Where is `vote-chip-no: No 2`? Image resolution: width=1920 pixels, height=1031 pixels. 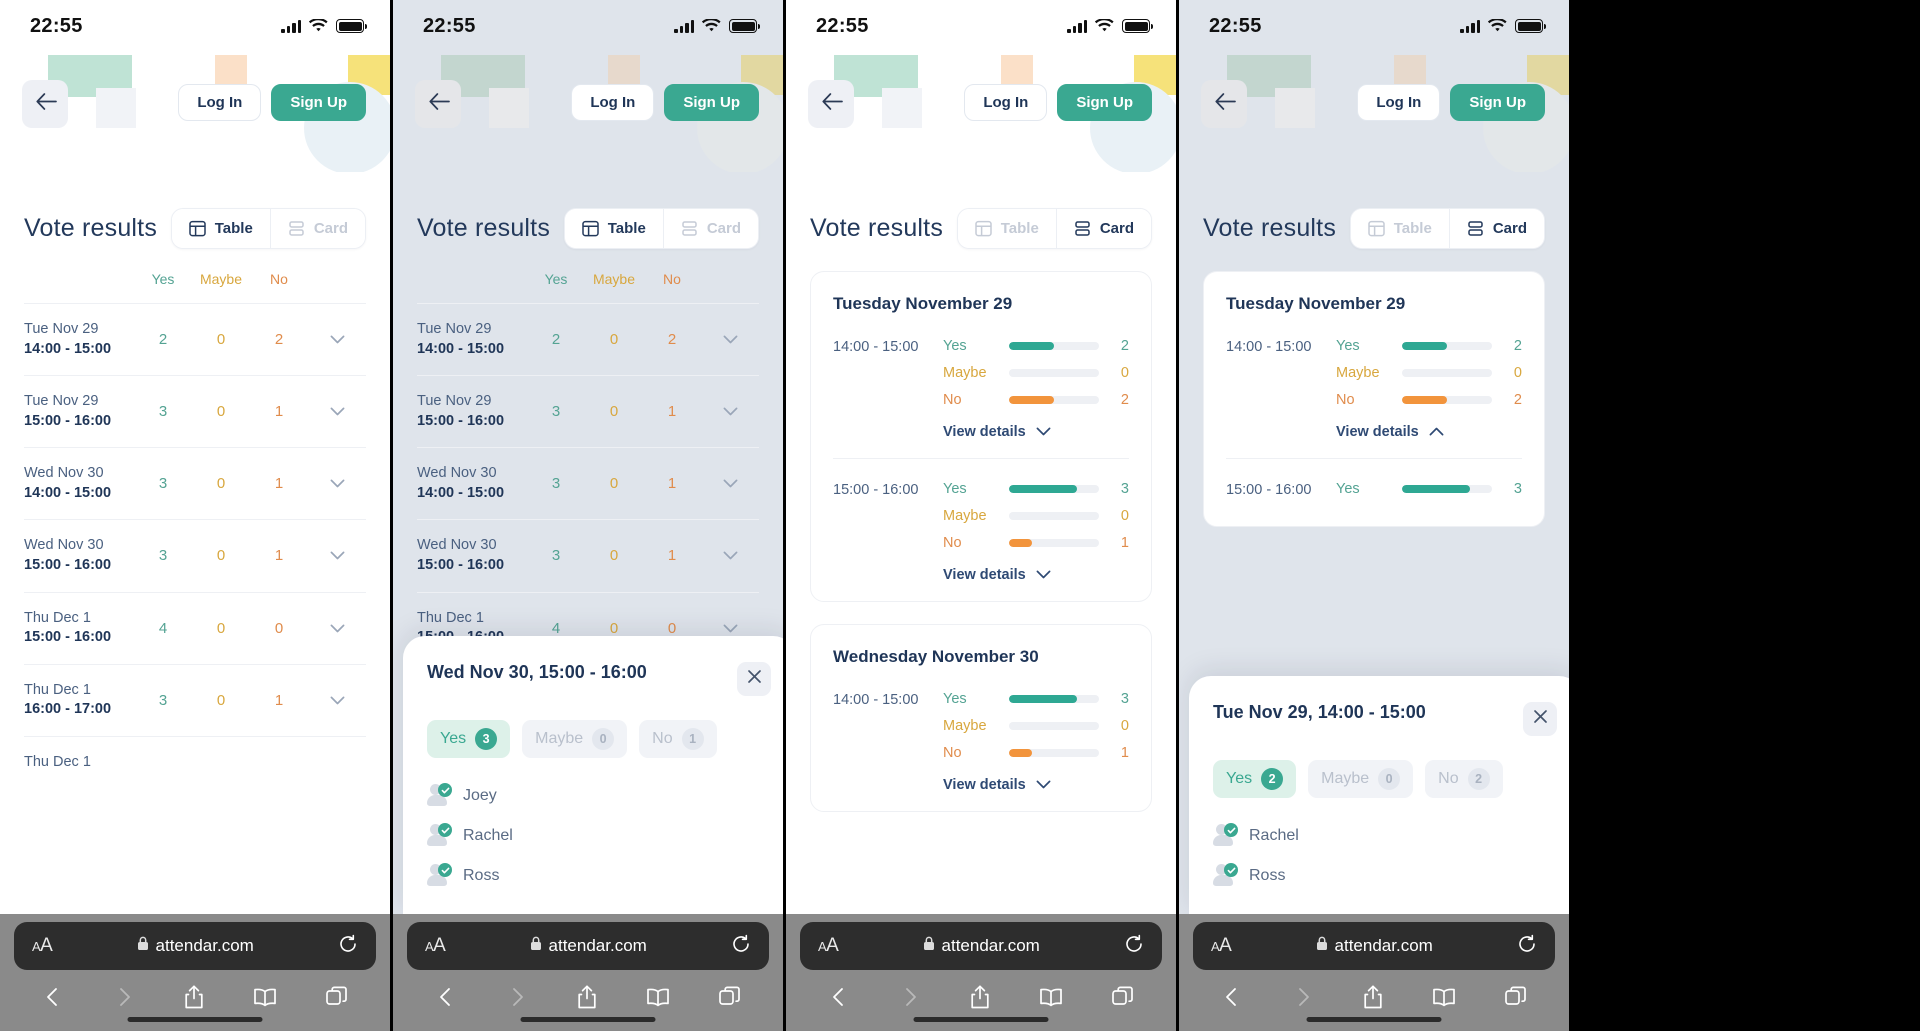 vote-chip-no: No 2 is located at coordinates (1464, 779).